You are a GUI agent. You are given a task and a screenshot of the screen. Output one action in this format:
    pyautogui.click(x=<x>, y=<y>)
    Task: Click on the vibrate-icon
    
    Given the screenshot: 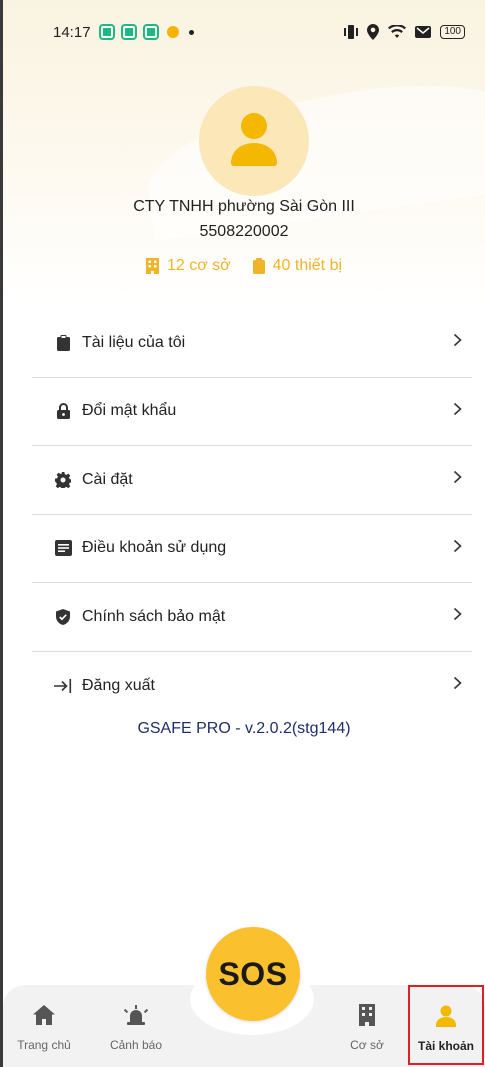 What is the action you would take?
    pyautogui.click(x=351, y=32)
    